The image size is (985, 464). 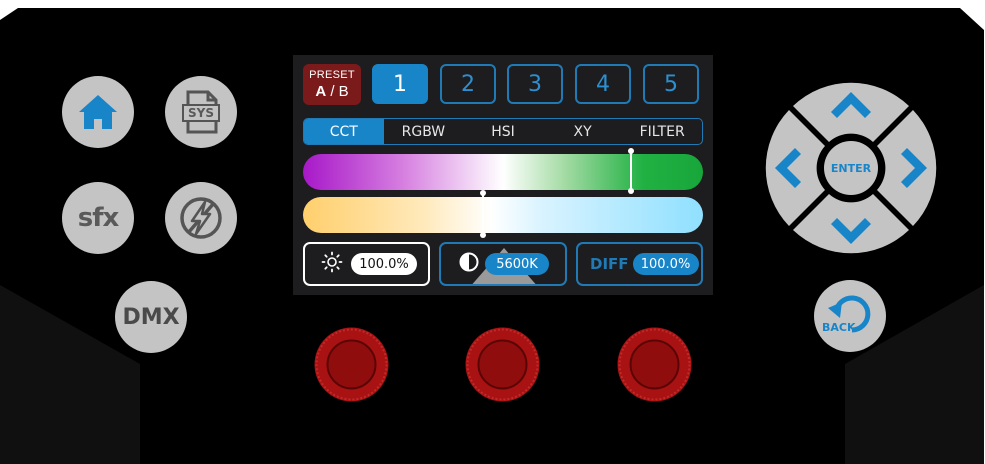 What do you see at coordinates (850, 316) in the screenshot?
I see `back-button: BACK` at bounding box center [850, 316].